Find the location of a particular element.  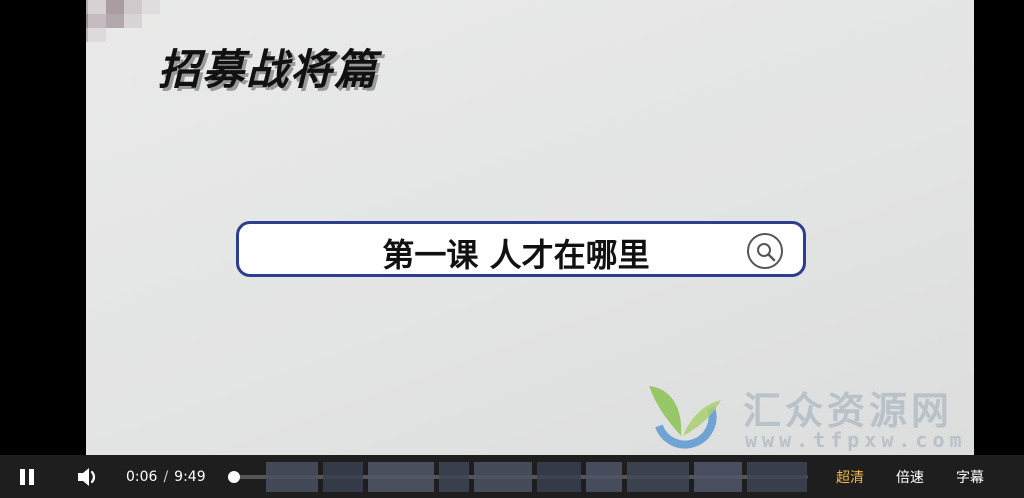

blurred-logo is located at coordinates (124, 21).